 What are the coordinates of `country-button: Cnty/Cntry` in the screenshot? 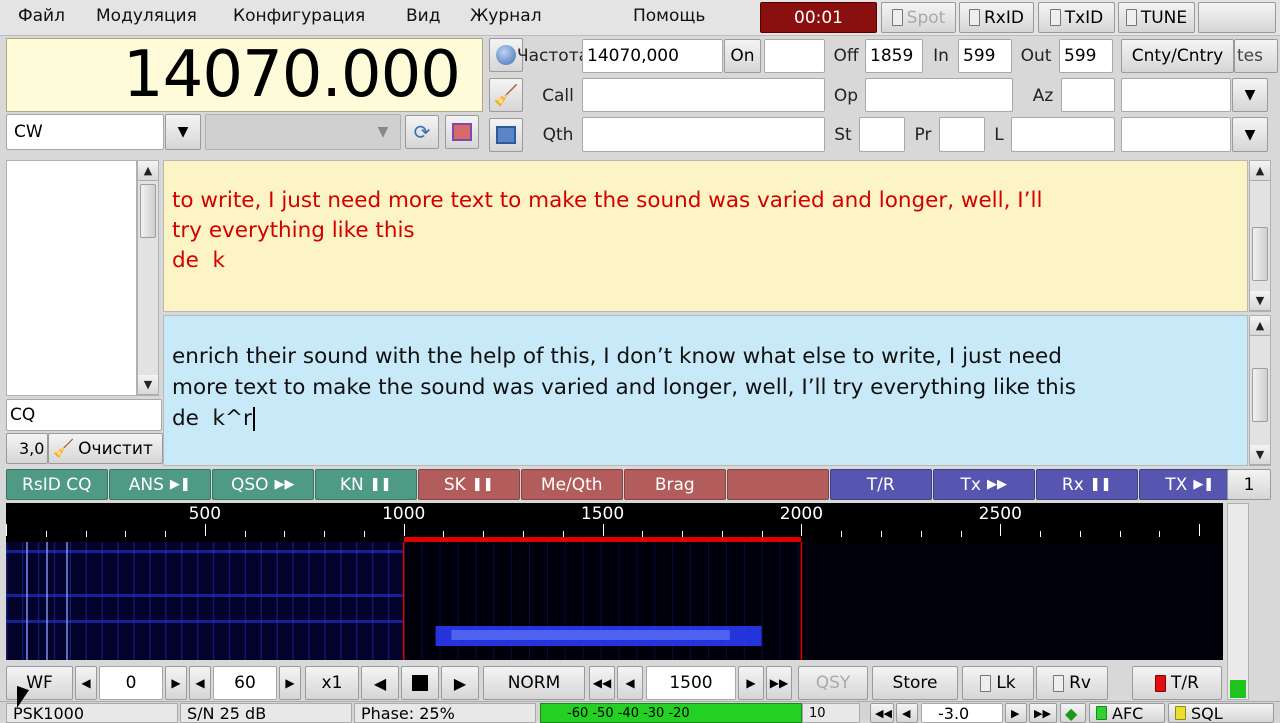 It's located at (1177, 56).